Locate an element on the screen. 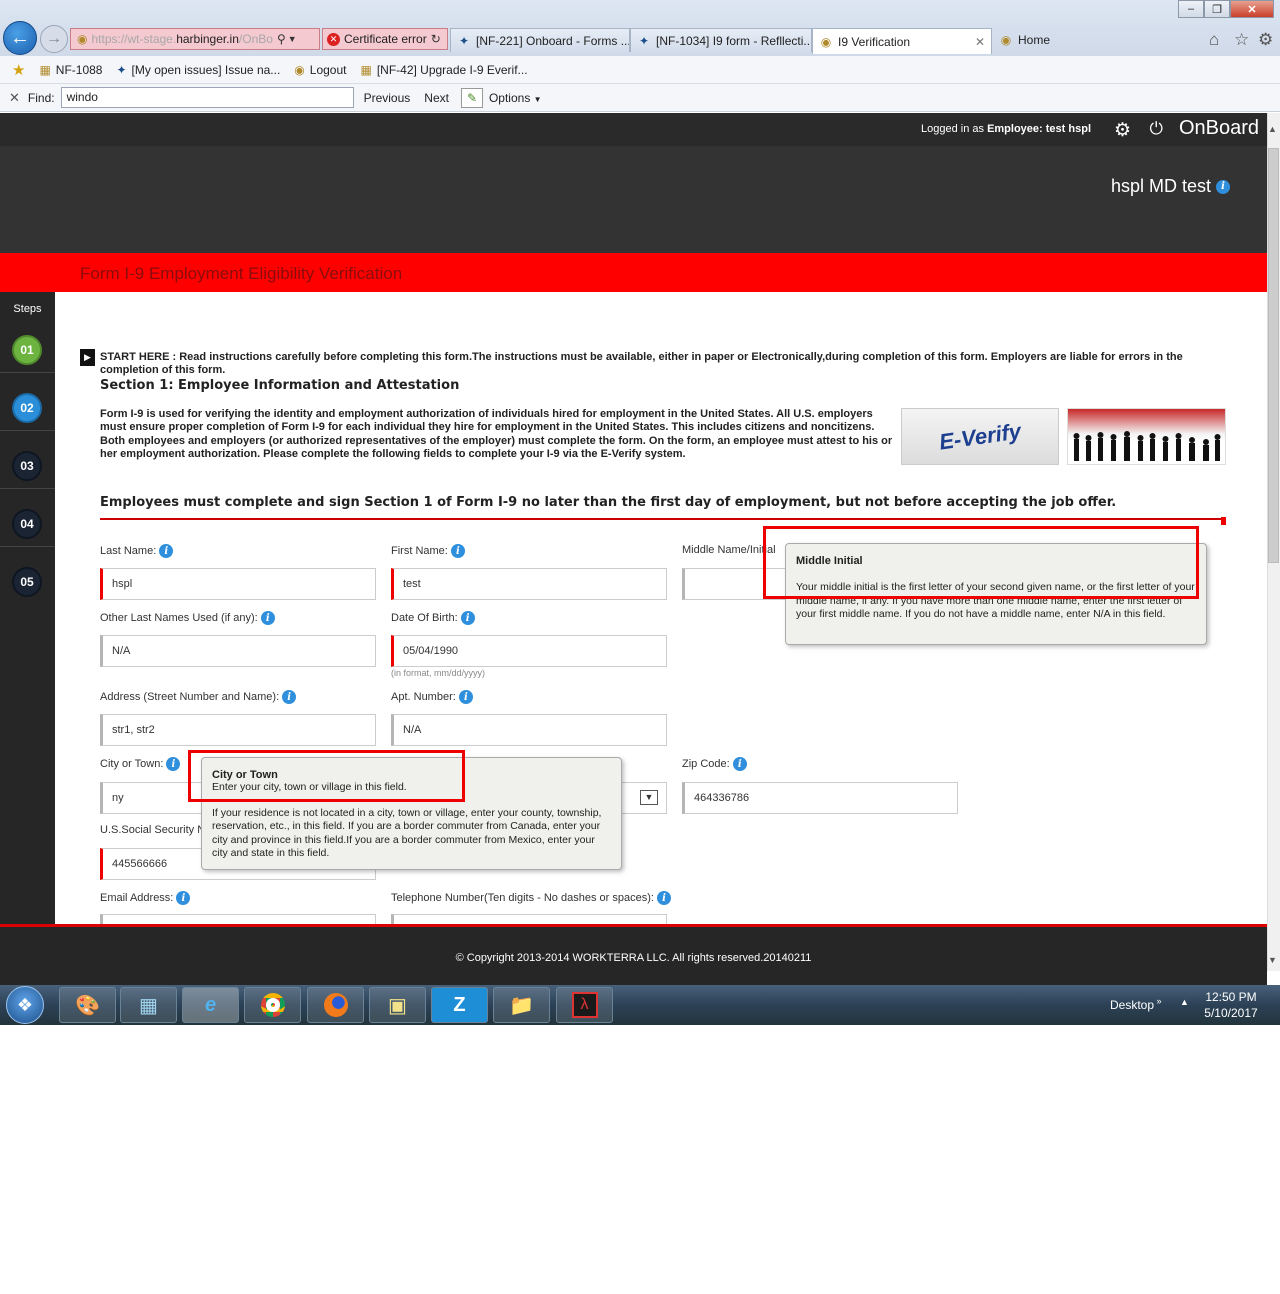  everify-logo: E-Verify is located at coordinates (980, 436).